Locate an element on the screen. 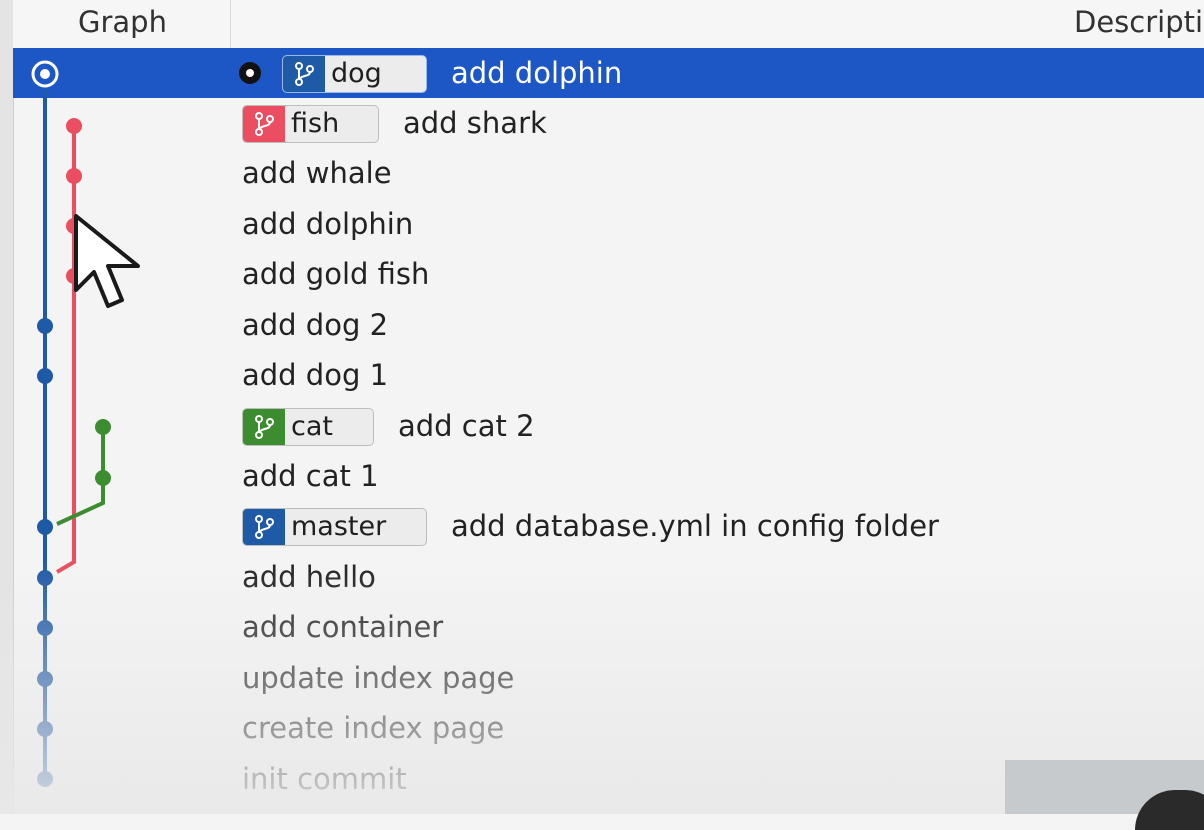  commit-message: add whale is located at coordinates (317, 173).